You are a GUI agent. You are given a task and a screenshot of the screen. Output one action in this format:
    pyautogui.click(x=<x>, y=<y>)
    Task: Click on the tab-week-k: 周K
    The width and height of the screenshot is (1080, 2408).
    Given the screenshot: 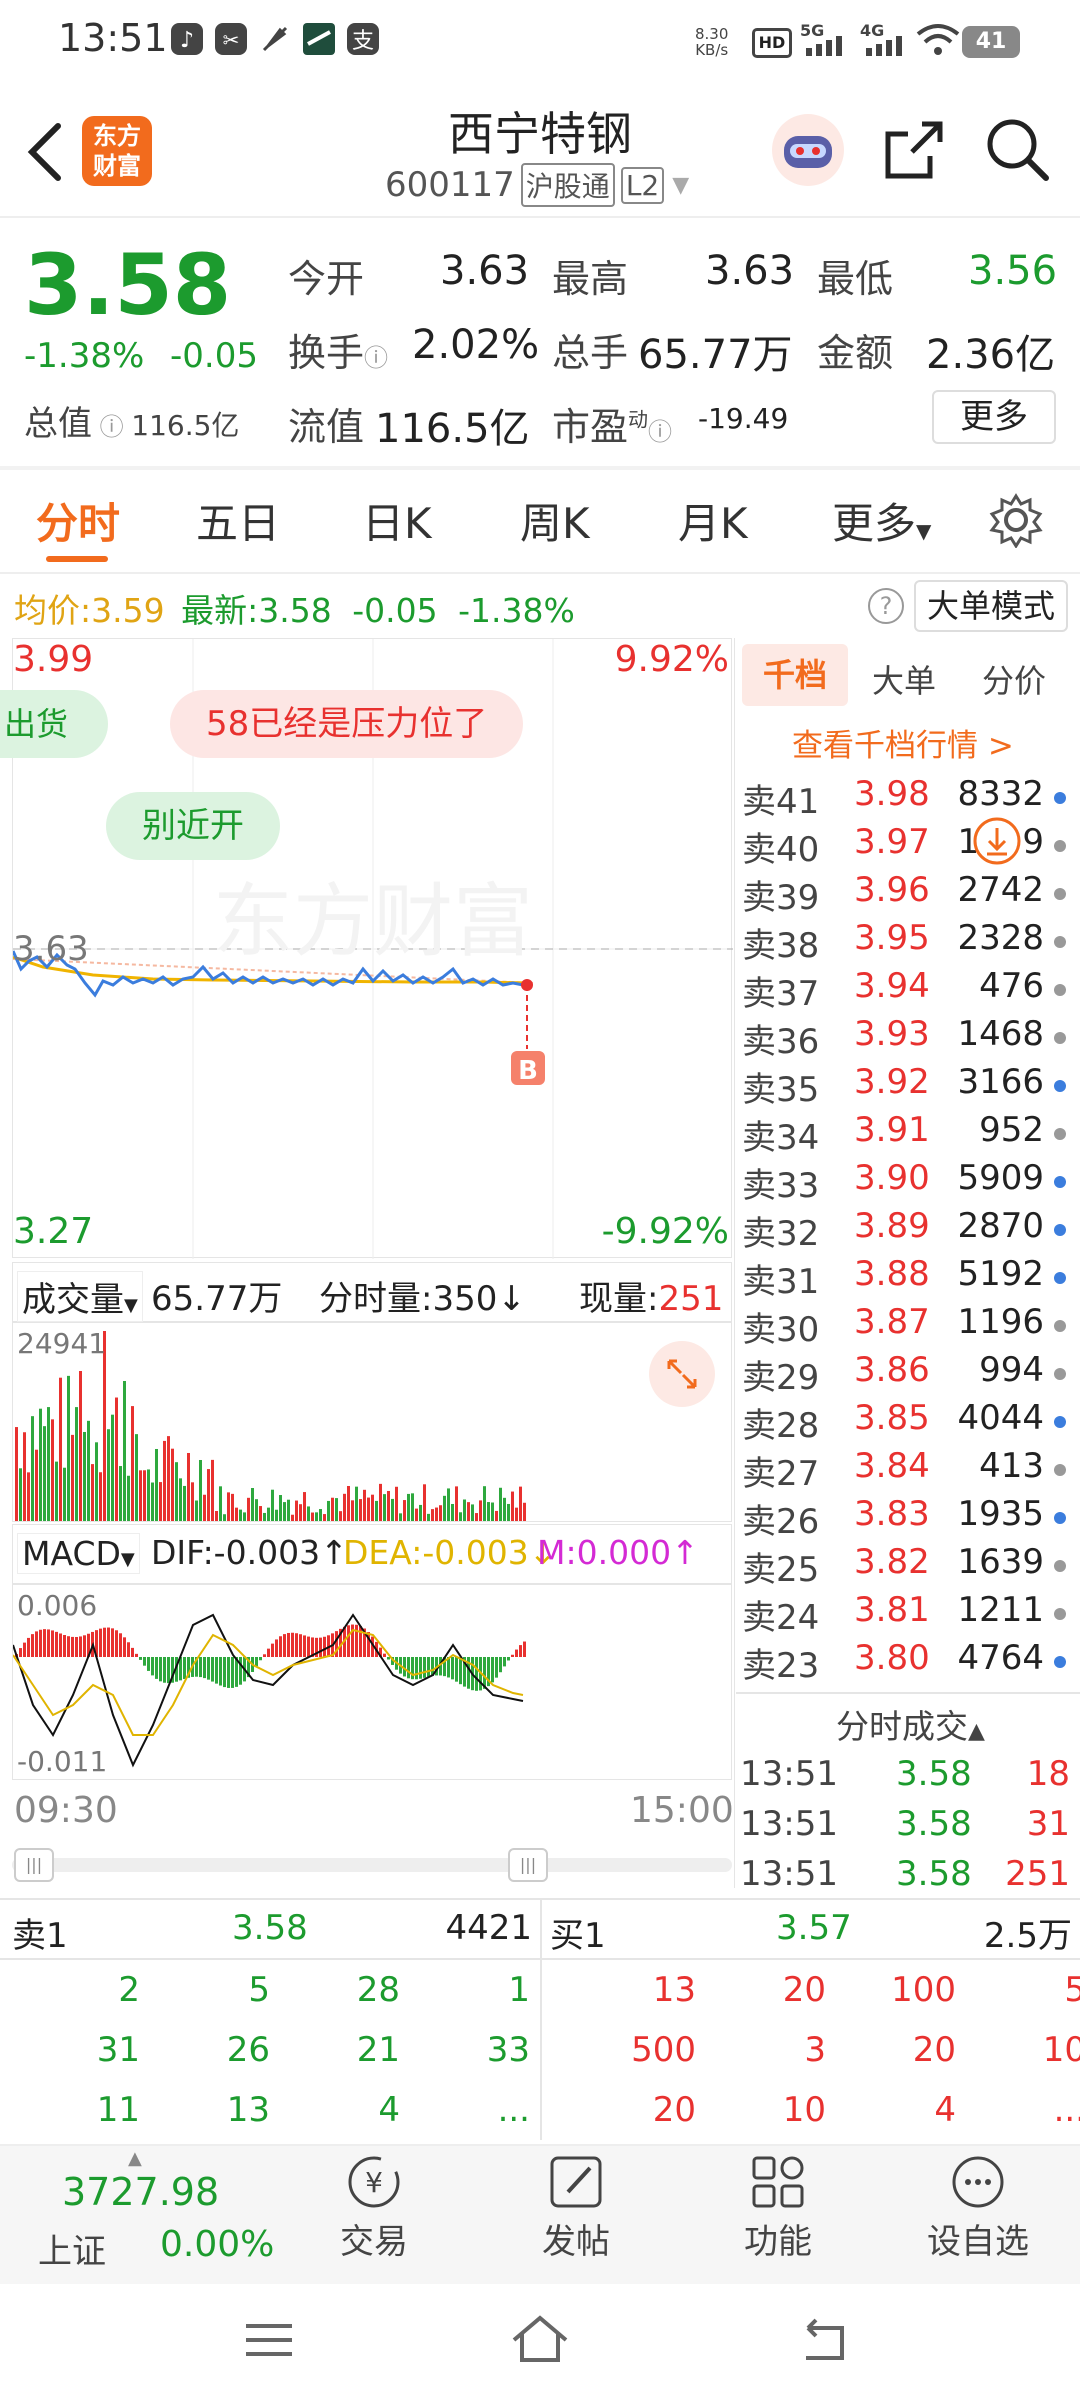 What is the action you would take?
    pyautogui.click(x=555, y=520)
    